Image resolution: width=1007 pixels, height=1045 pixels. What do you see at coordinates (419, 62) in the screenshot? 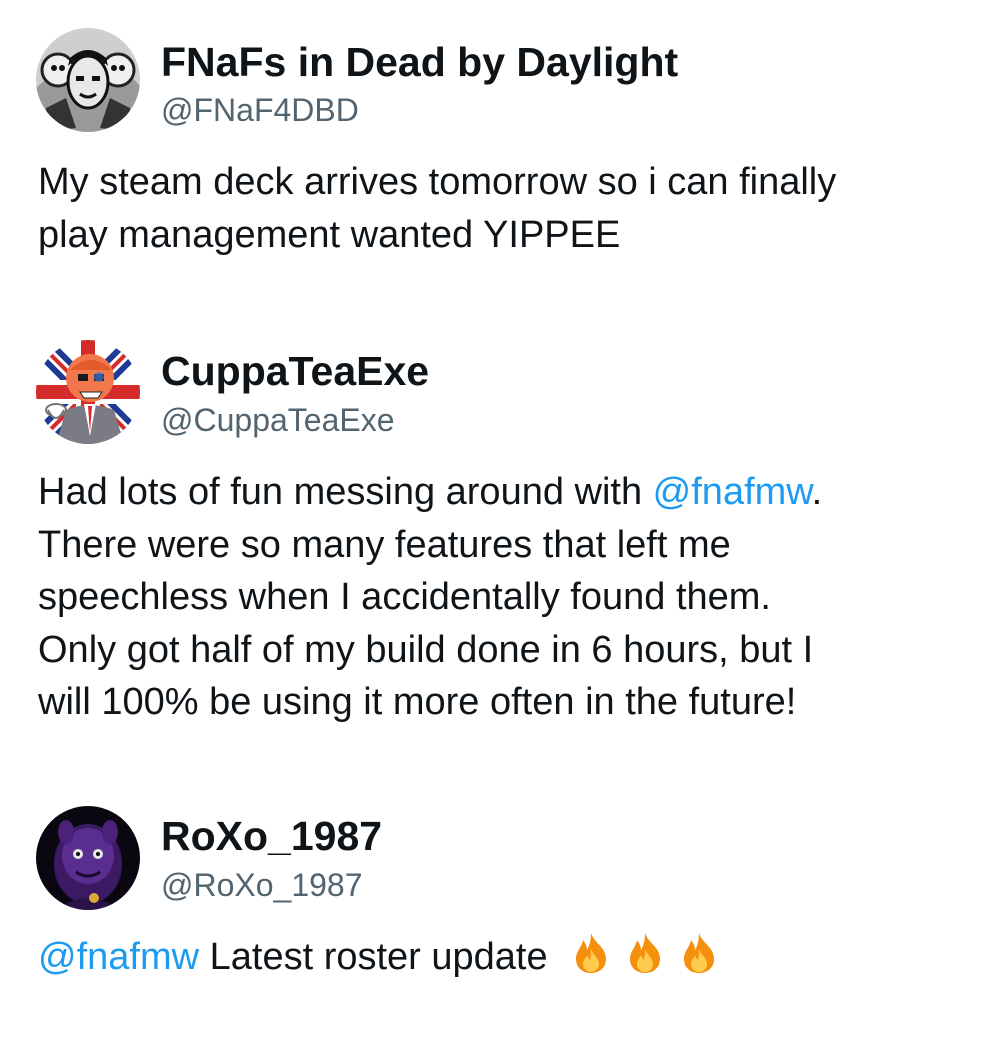
I see `display-name: FNaFs in Dead by Daylight` at bounding box center [419, 62].